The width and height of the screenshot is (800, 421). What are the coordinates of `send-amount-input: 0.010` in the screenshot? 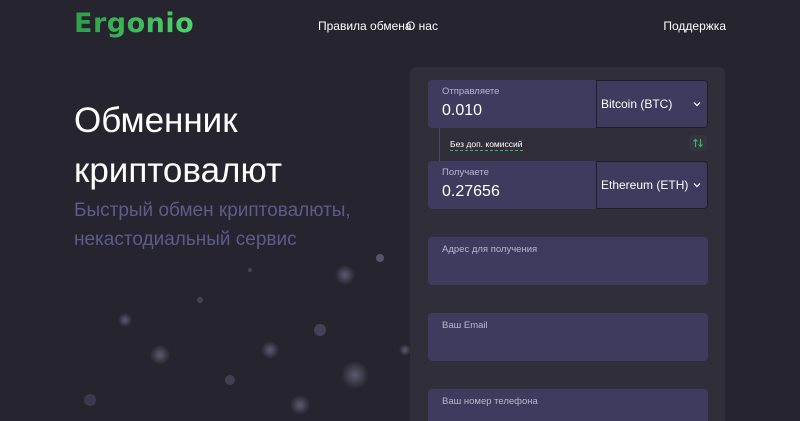 It's located at (462, 111).